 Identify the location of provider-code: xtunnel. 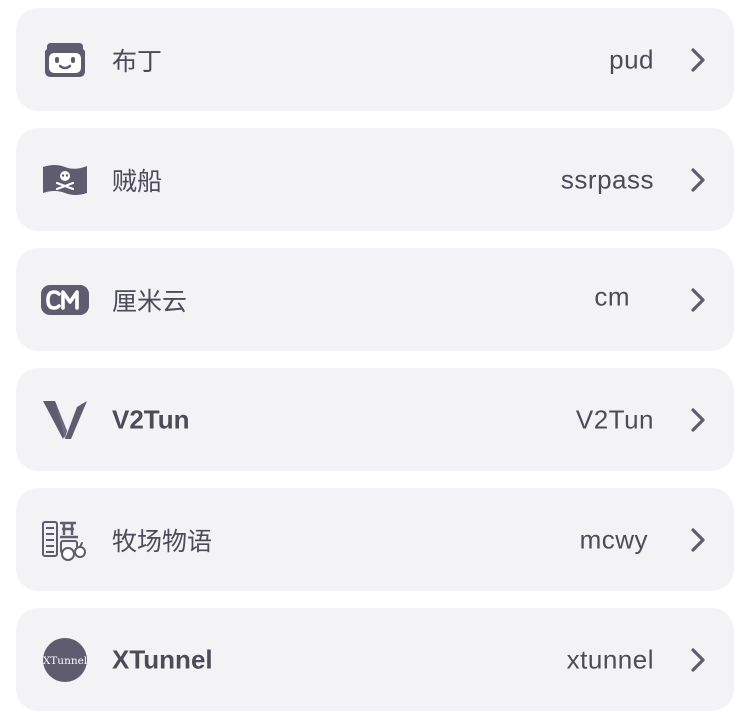
(610, 659).